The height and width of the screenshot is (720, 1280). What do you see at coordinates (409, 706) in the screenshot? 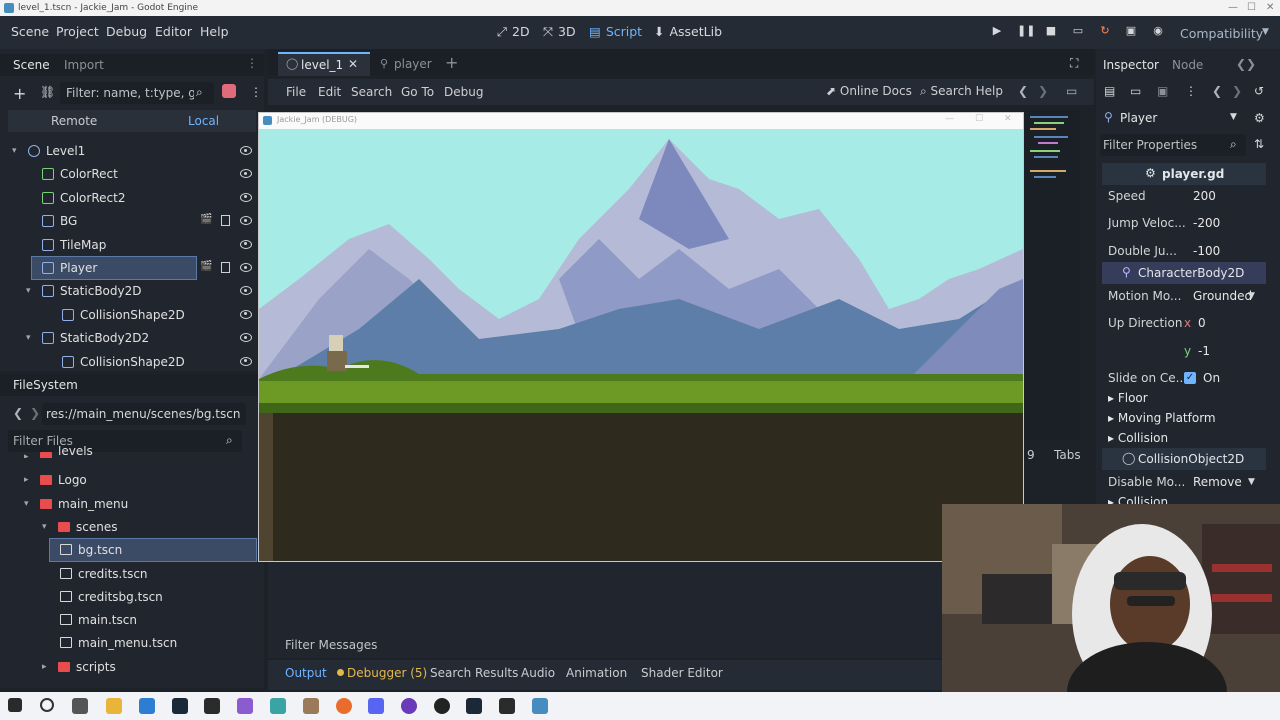
I see `obs-icon` at bounding box center [409, 706].